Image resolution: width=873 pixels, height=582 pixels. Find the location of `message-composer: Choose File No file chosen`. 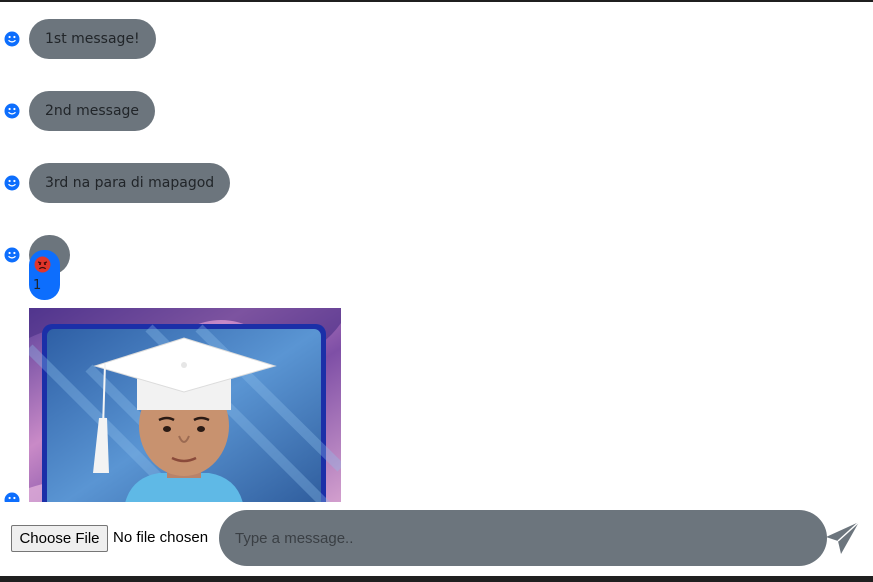

message-composer: Choose File No file chosen is located at coordinates (436, 539).